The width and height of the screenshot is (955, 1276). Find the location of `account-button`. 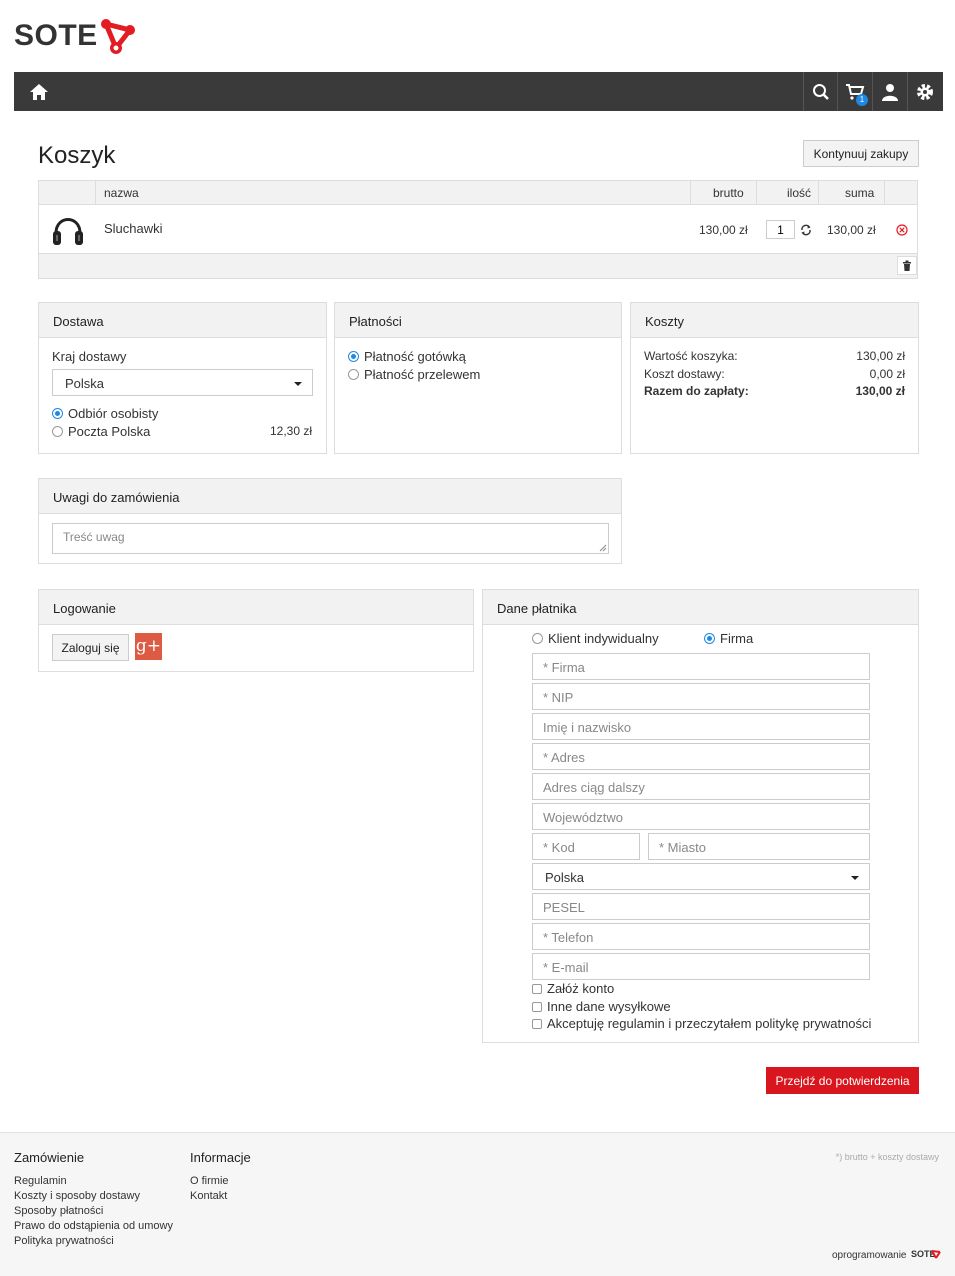

account-button is located at coordinates (889, 91).